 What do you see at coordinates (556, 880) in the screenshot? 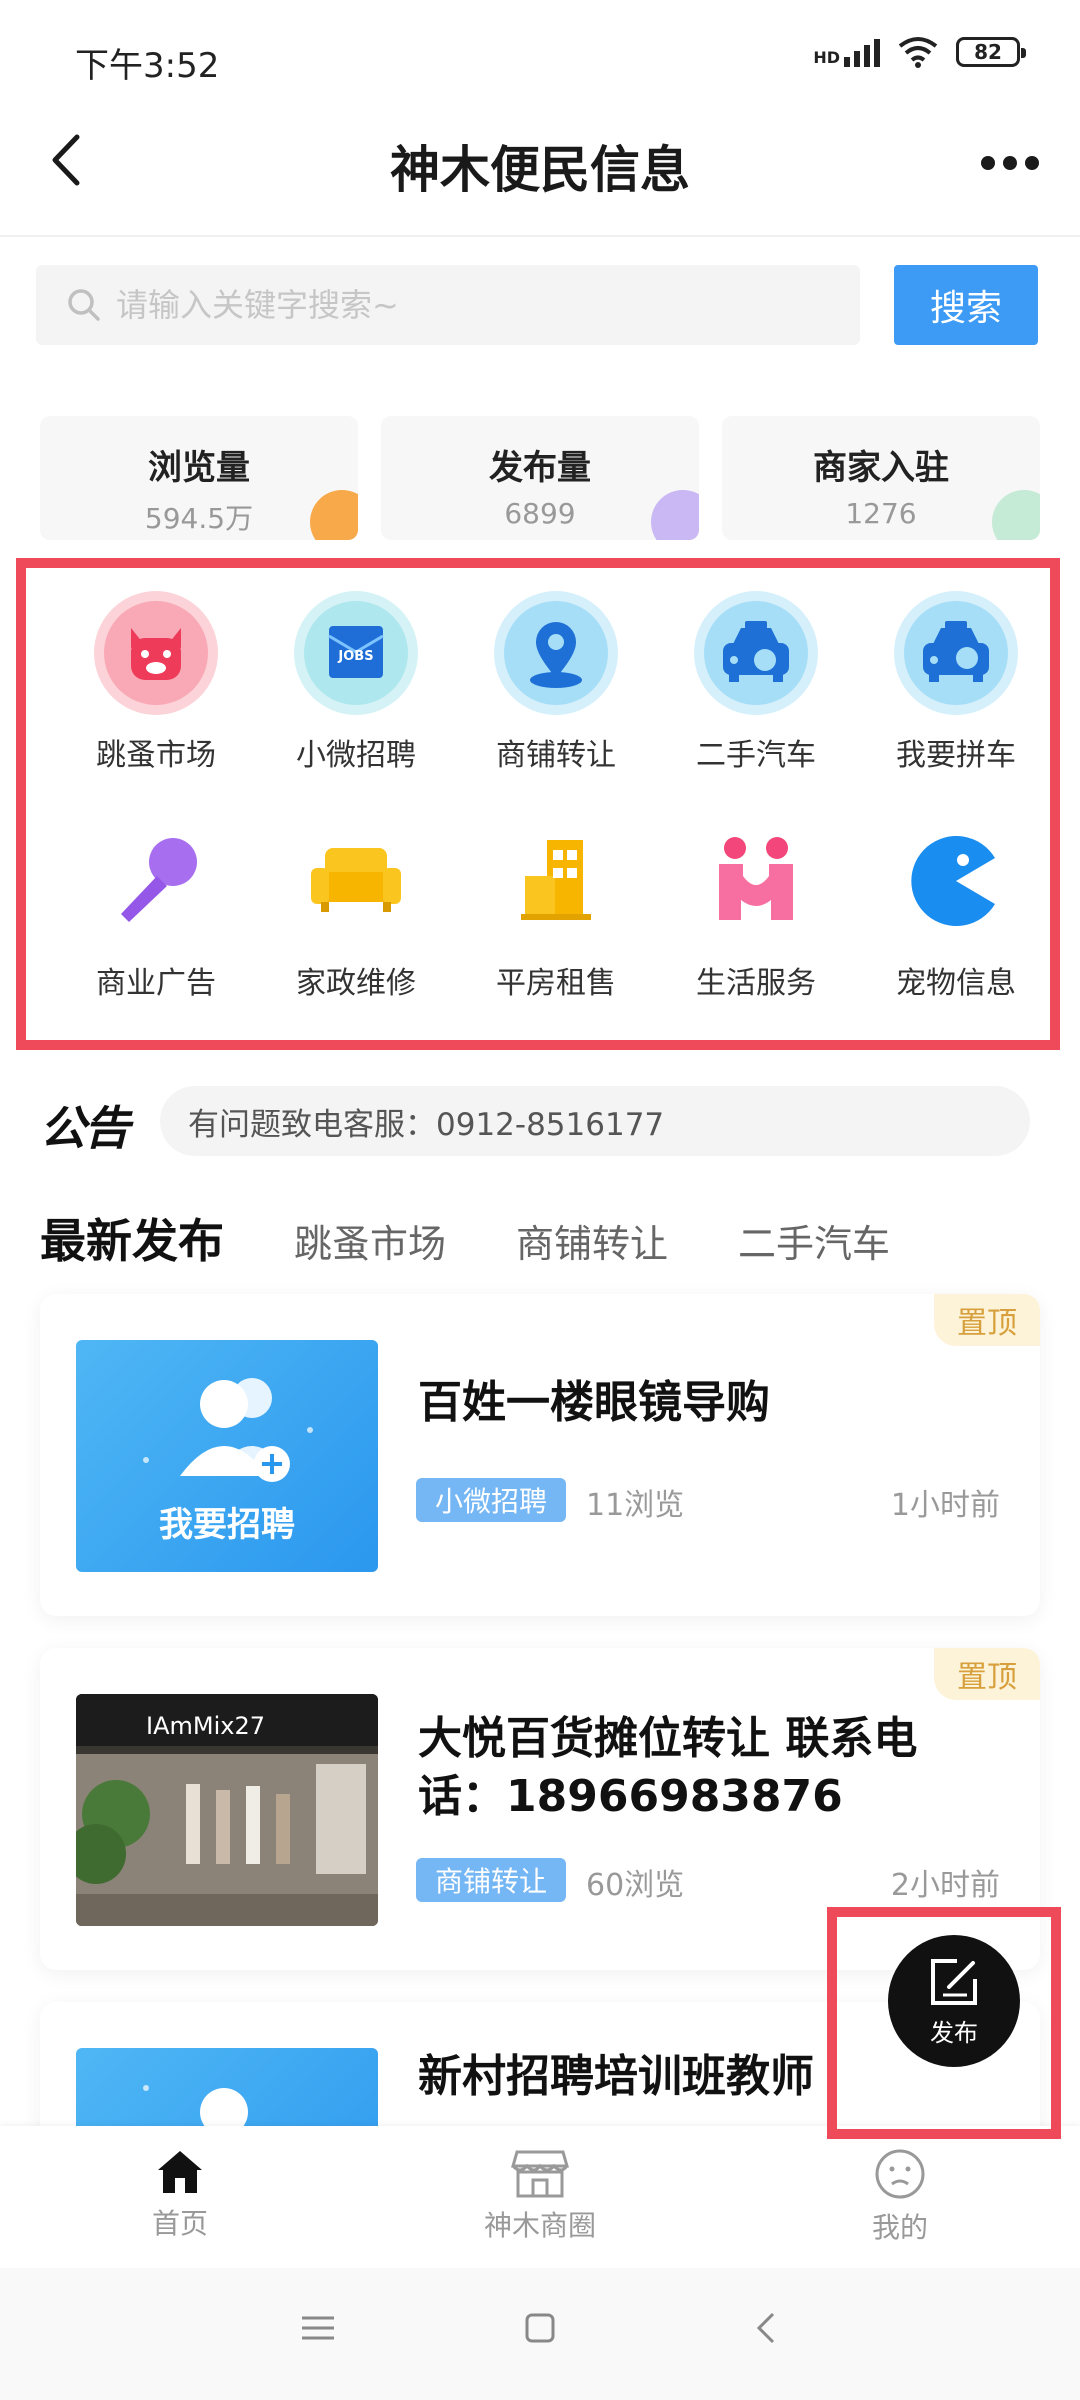
I see `building-icon` at bounding box center [556, 880].